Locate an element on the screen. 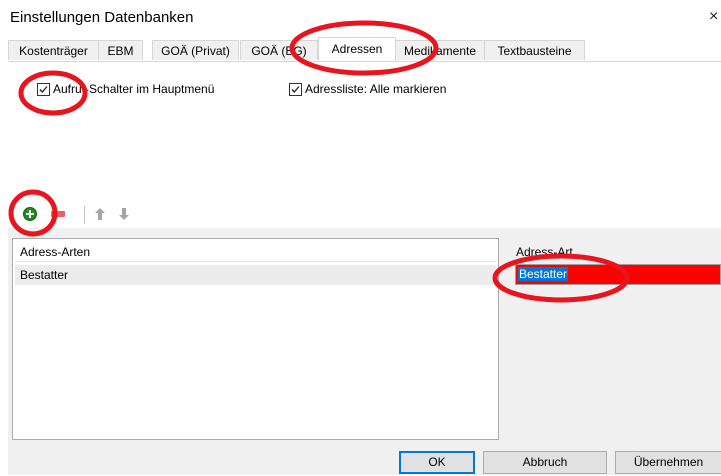  cancel-button: Abbruch is located at coordinates (545, 462).